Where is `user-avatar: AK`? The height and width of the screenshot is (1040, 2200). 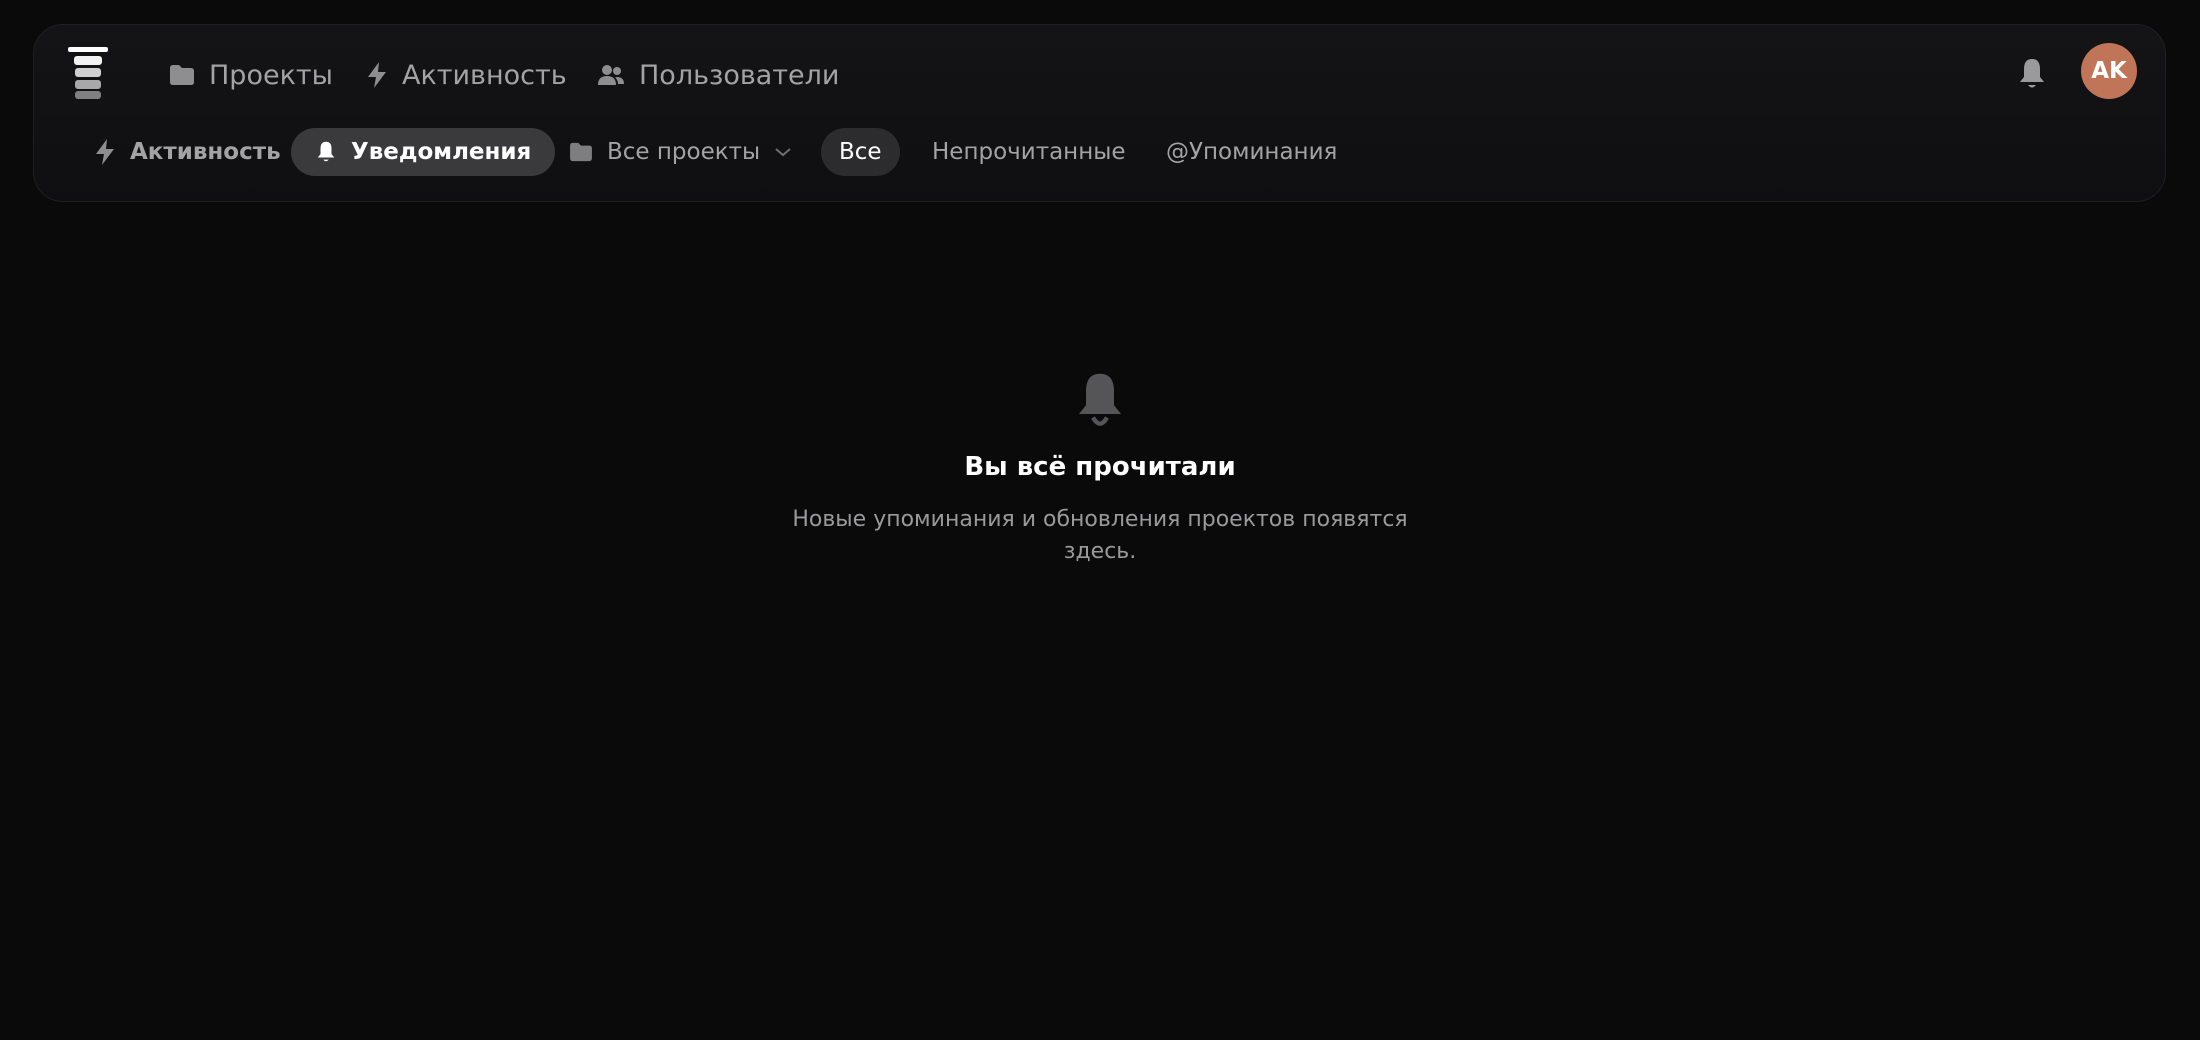 user-avatar: AK is located at coordinates (2109, 71).